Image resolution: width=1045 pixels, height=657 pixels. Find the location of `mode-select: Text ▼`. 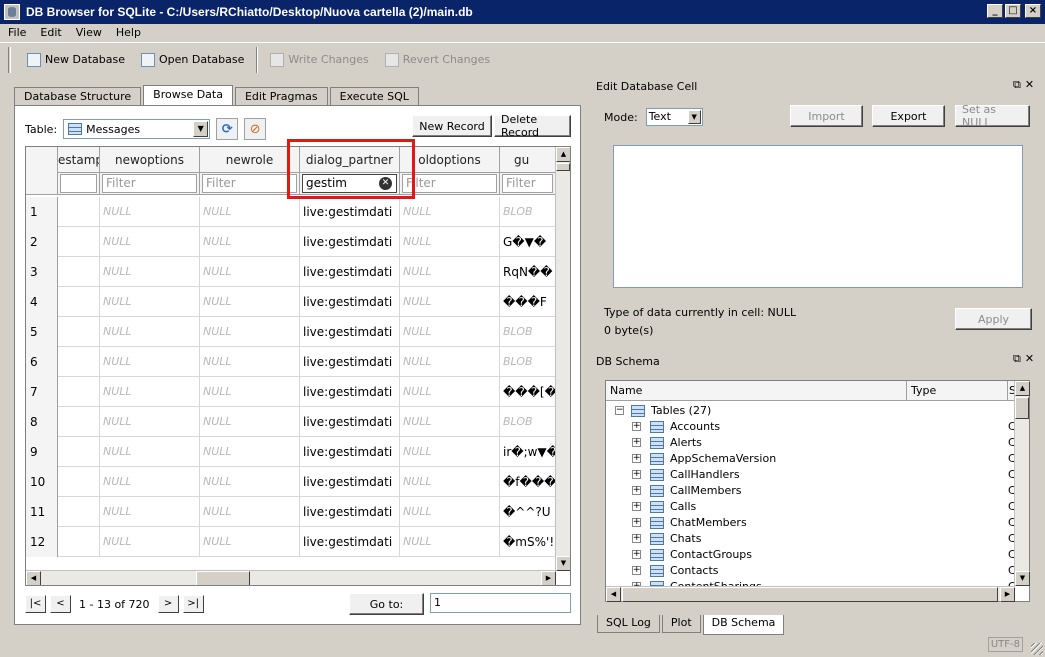

mode-select: Text ▼ is located at coordinates (674, 117).